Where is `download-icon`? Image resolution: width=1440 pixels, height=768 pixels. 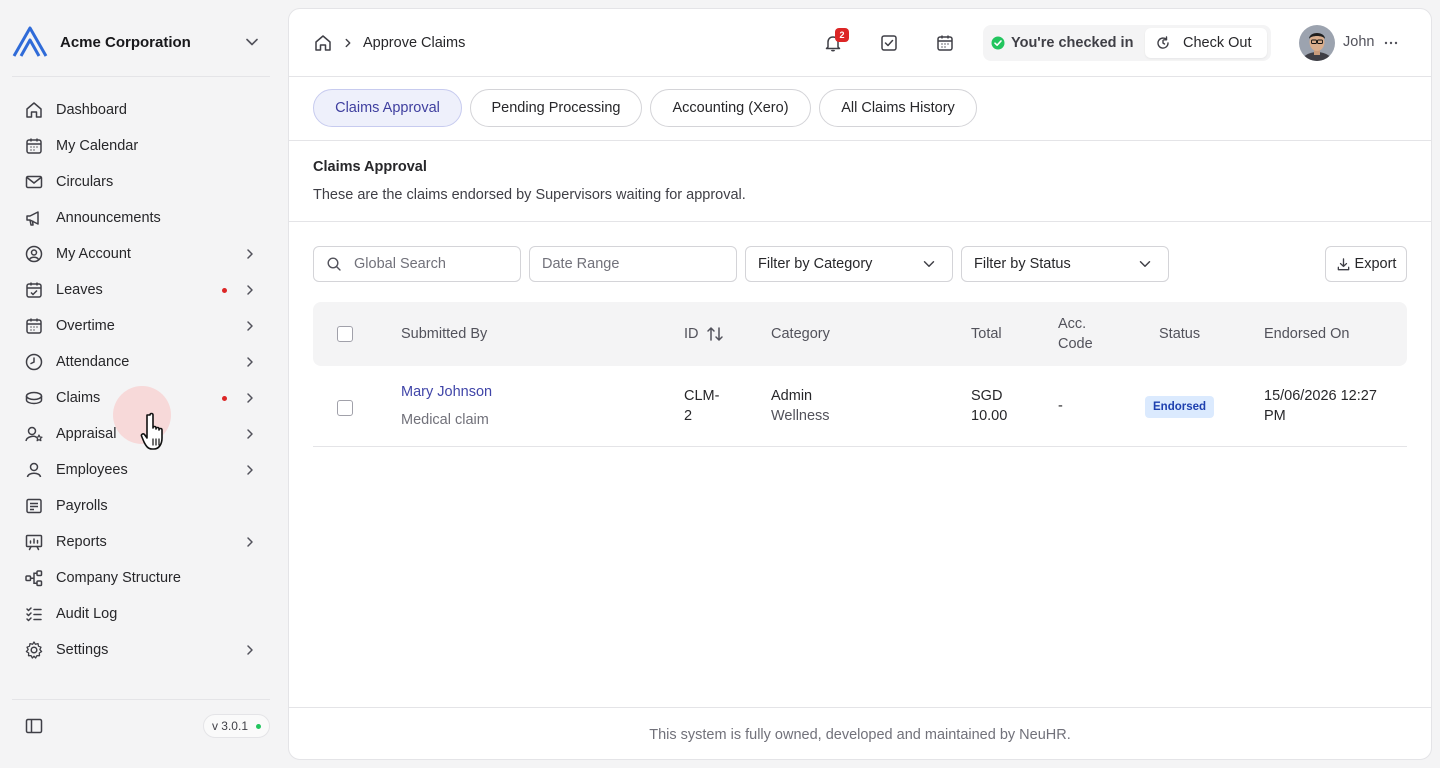
download-icon is located at coordinates (1343, 263).